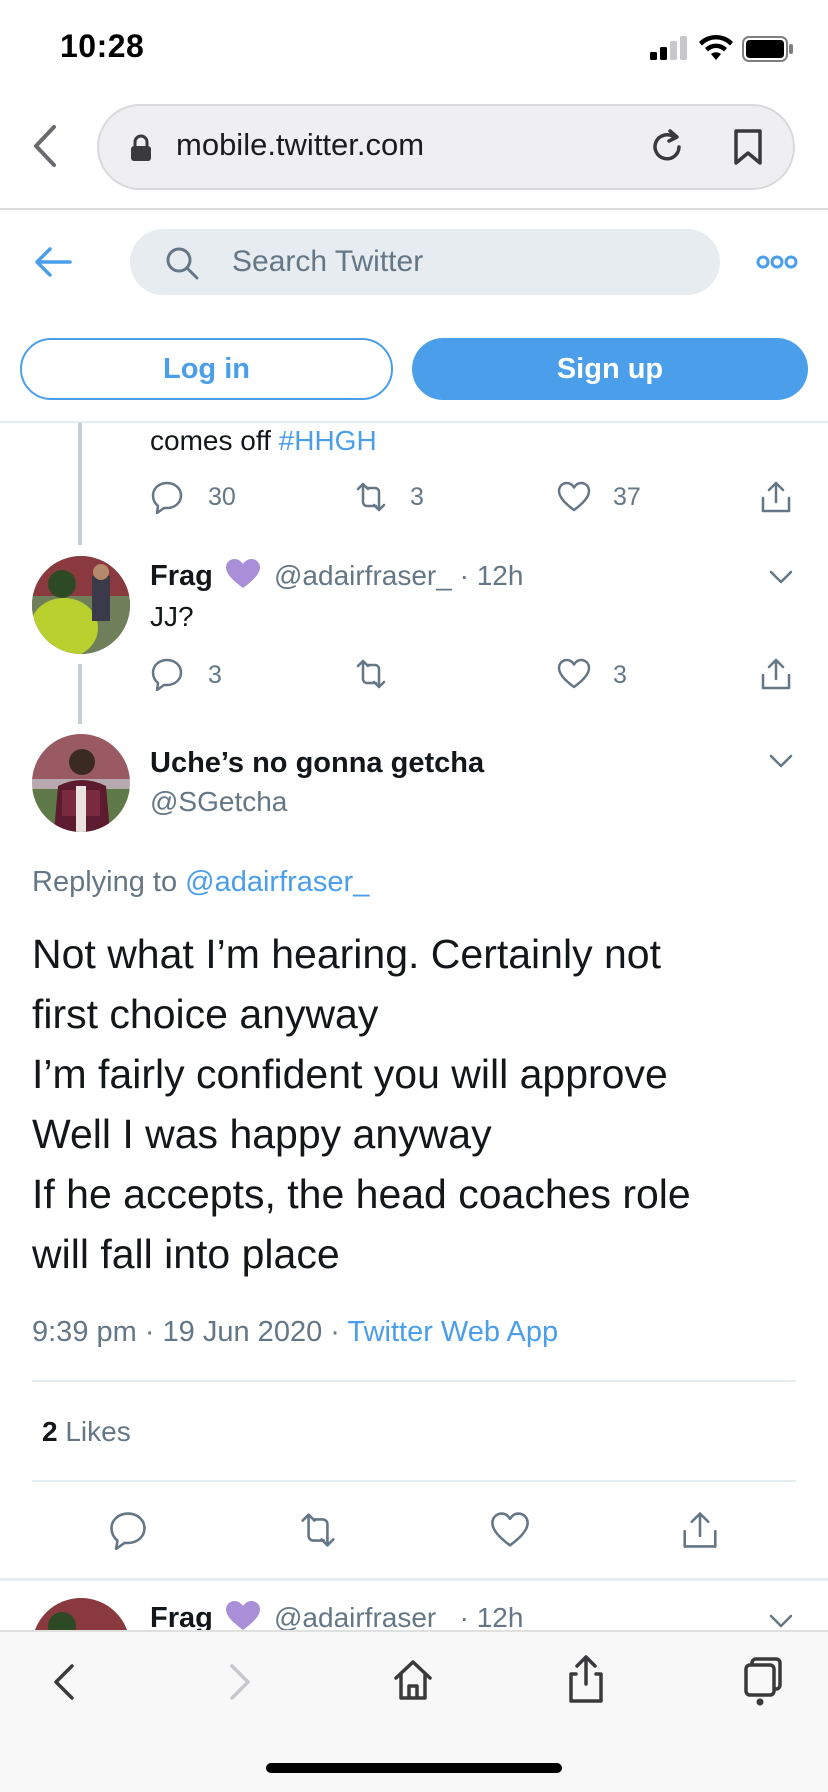 This screenshot has width=828, height=1792. I want to click on search-input, so click(425, 262).